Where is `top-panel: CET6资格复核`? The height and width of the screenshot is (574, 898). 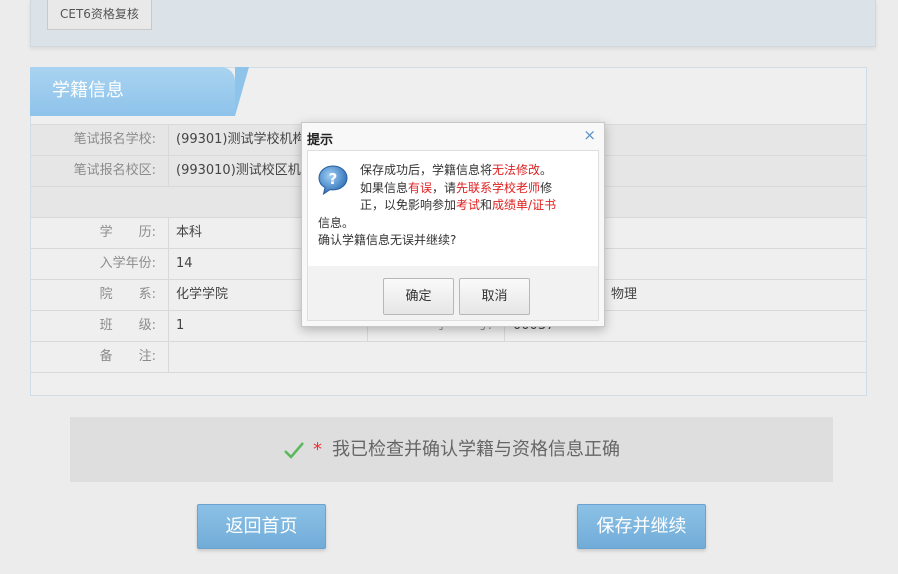 top-panel: CET6资格复核 is located at coordinates (453, 23).